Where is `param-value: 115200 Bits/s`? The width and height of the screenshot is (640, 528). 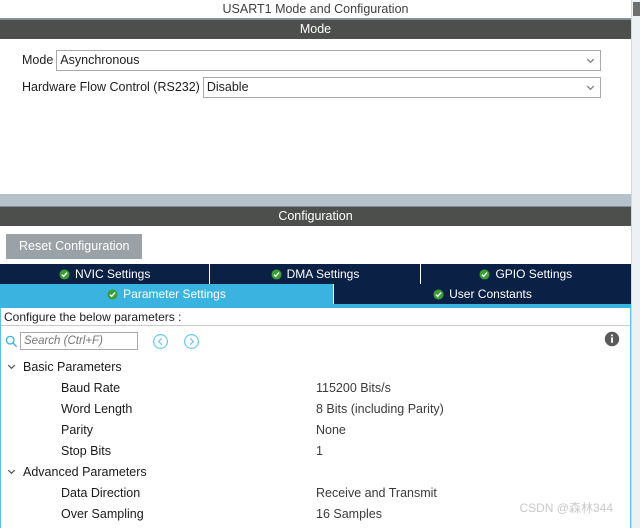 param-value: 115200 Bits/s is located at coordinates (353, 387).